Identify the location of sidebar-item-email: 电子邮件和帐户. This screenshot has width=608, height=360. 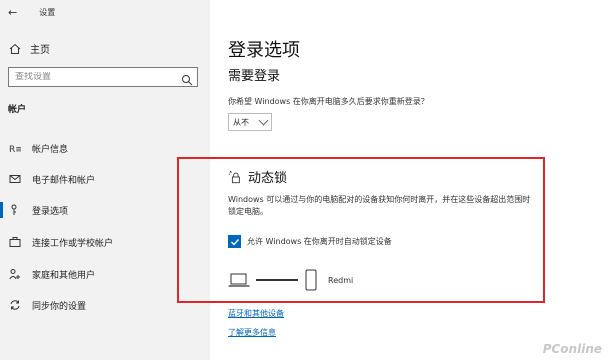
(51, 179).